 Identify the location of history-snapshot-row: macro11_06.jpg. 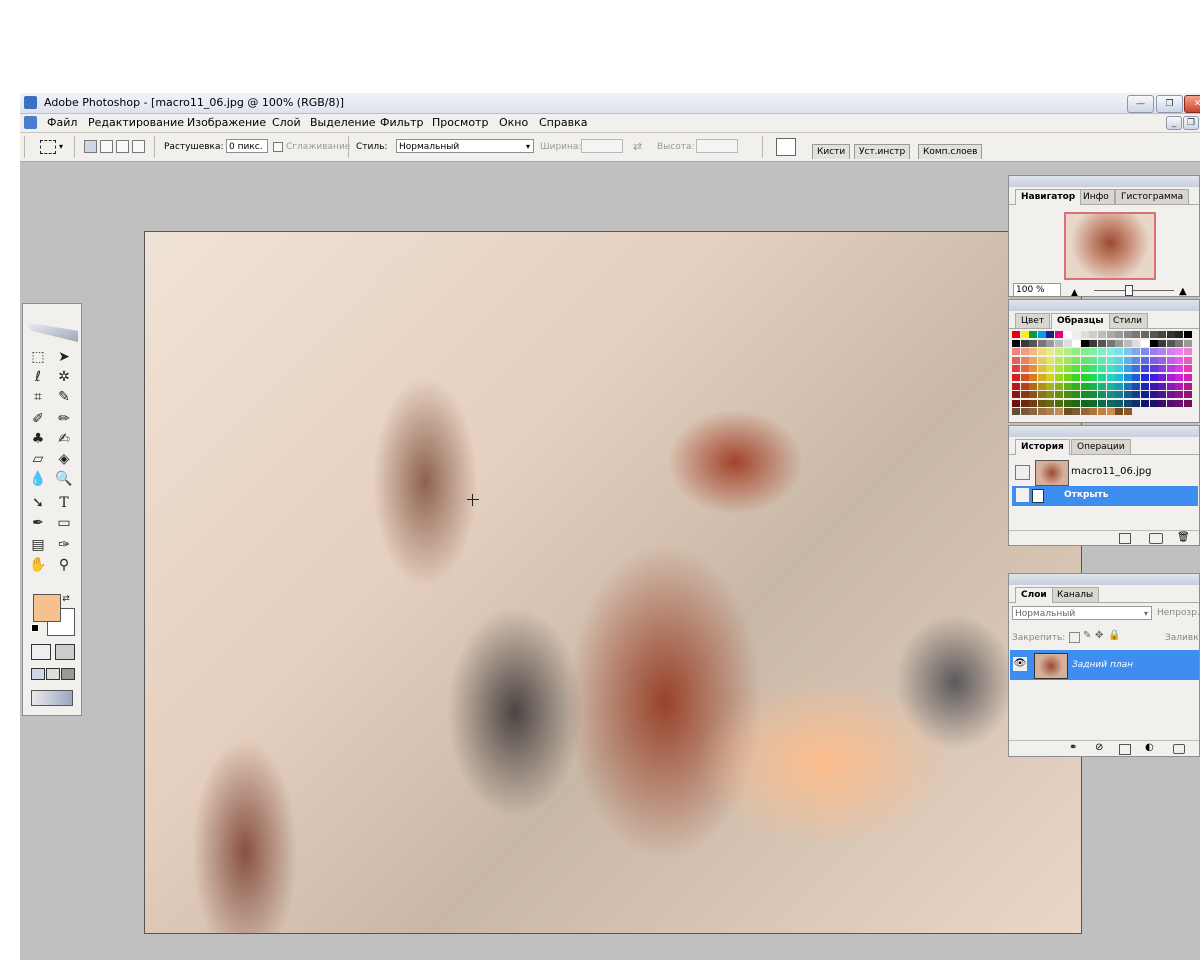
(1103, 473).